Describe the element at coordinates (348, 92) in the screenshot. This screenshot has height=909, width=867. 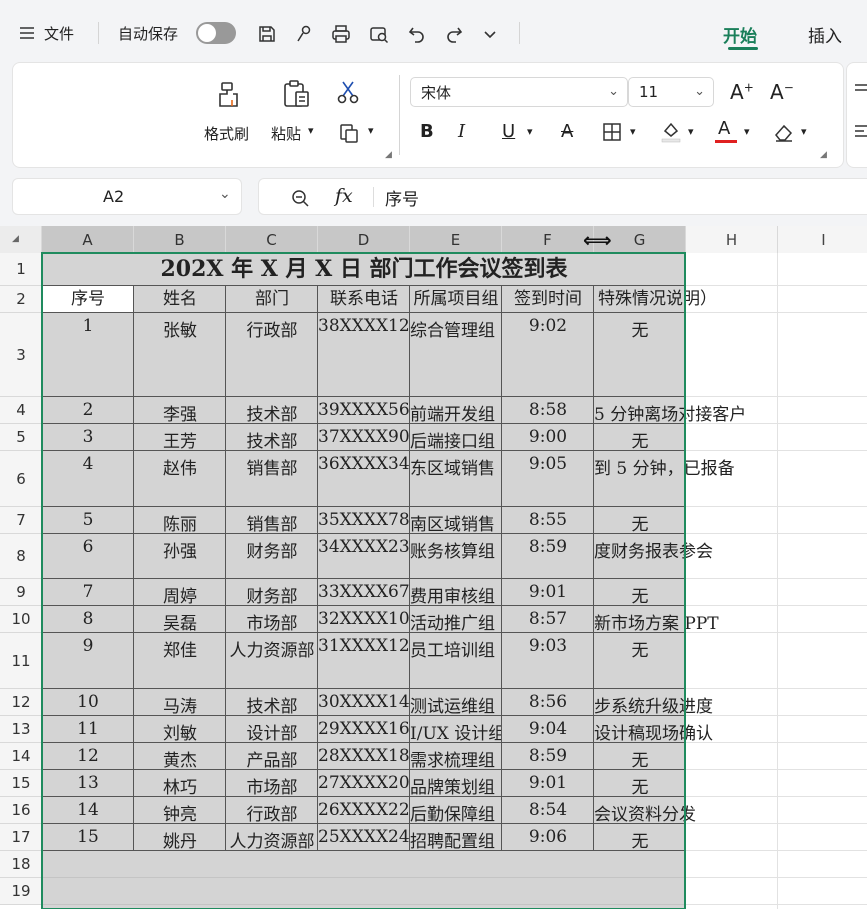
I see `cut-icon` at that location.